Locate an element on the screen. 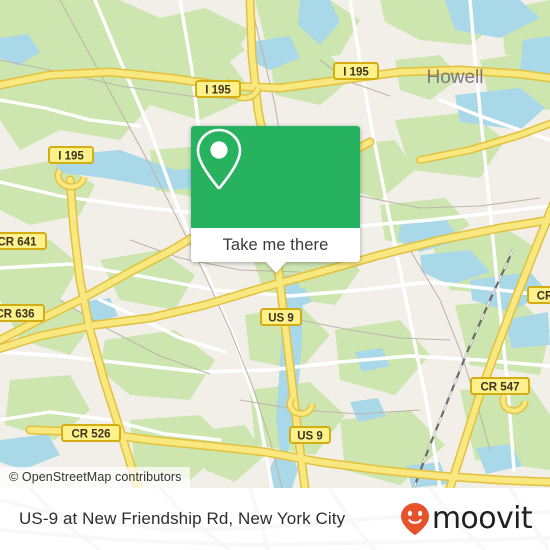 This screenshot has width=550, height=550. station-title: US-9 at New Friendship Rd, New York City is located at coordinates (182, 518).